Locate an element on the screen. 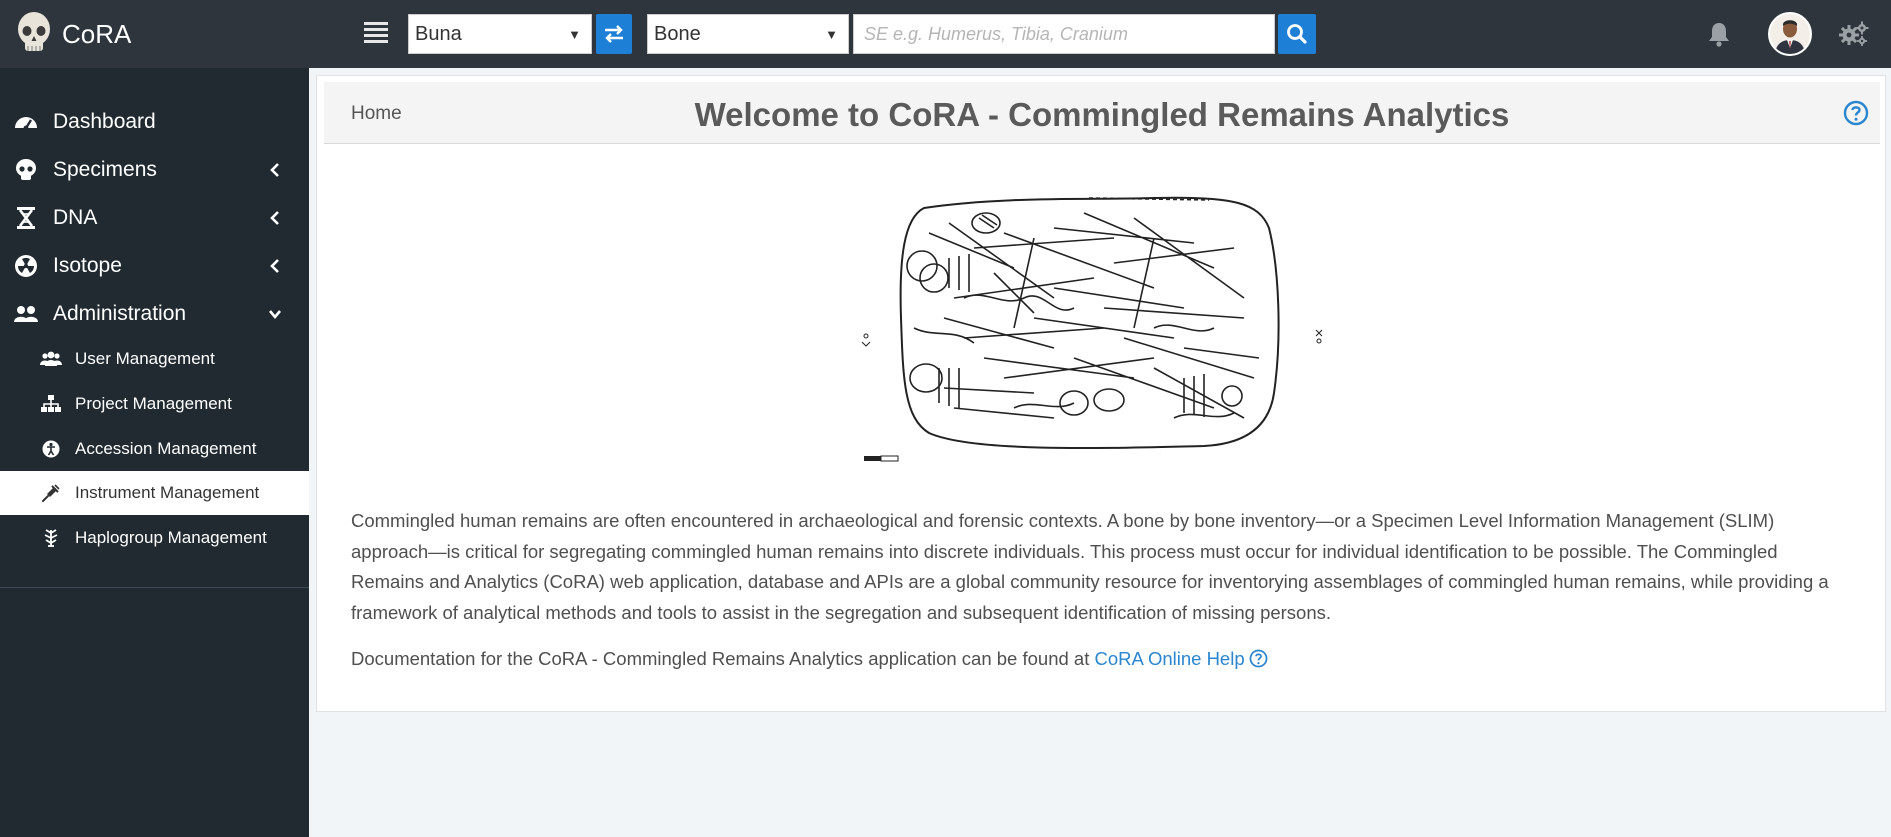  swap-icon is located at coordinates (614, 34).